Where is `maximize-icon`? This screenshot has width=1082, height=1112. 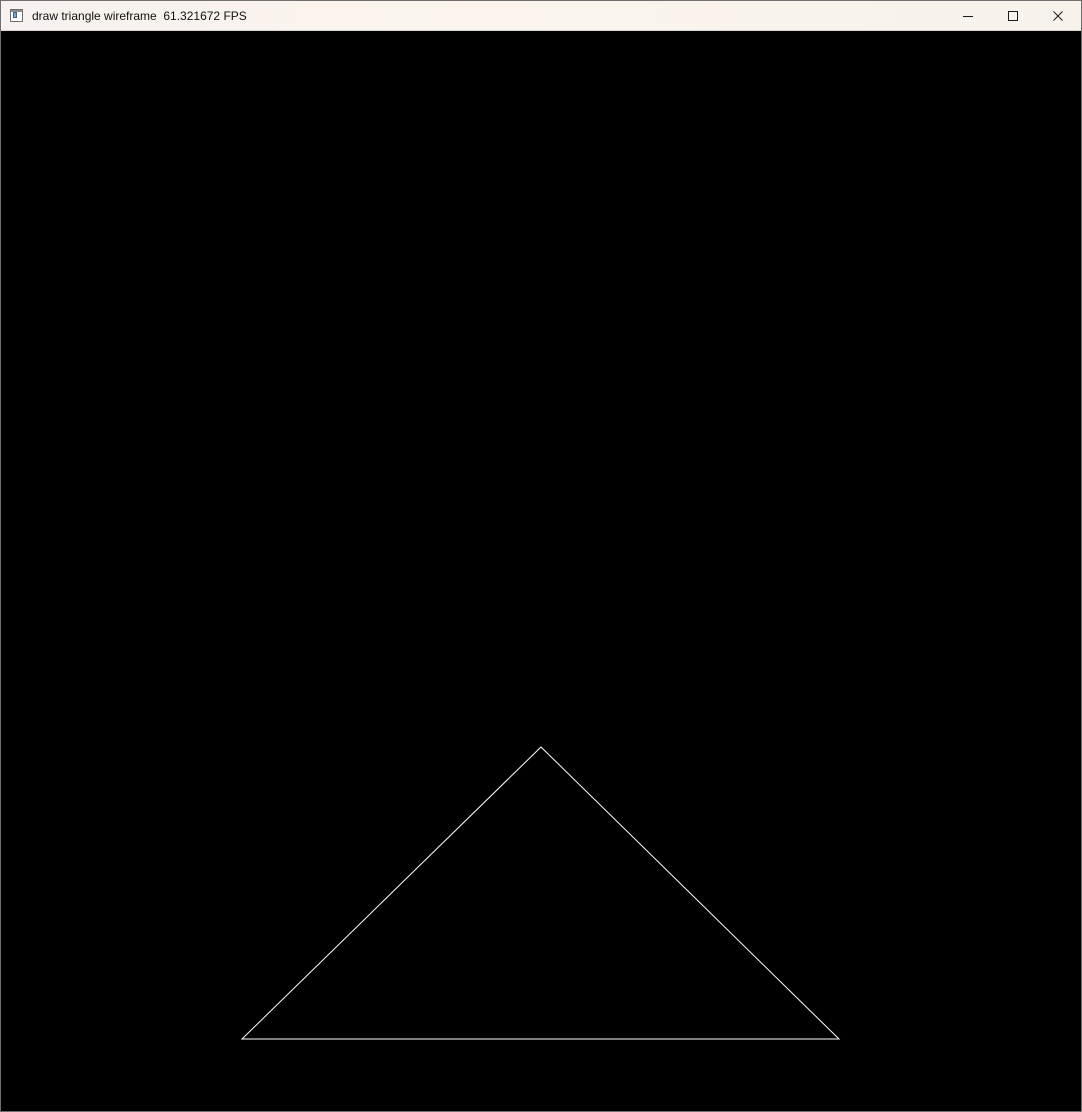 maximize-icon is located at coordinates (1013, 16).